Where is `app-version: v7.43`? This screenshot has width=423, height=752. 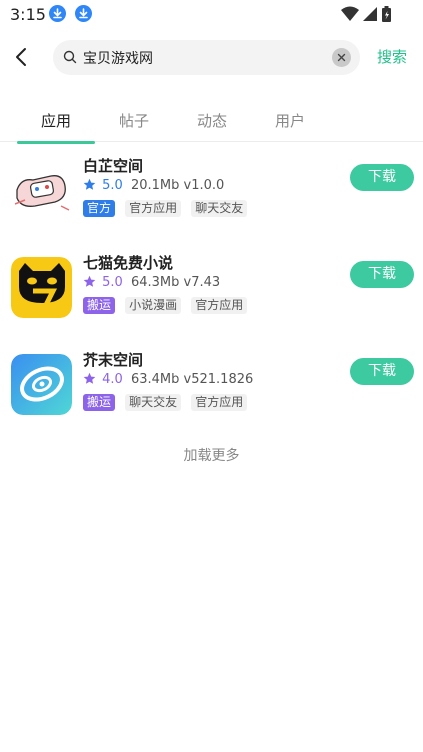 app-version: v7.43 is located at coordinates (202, 282).